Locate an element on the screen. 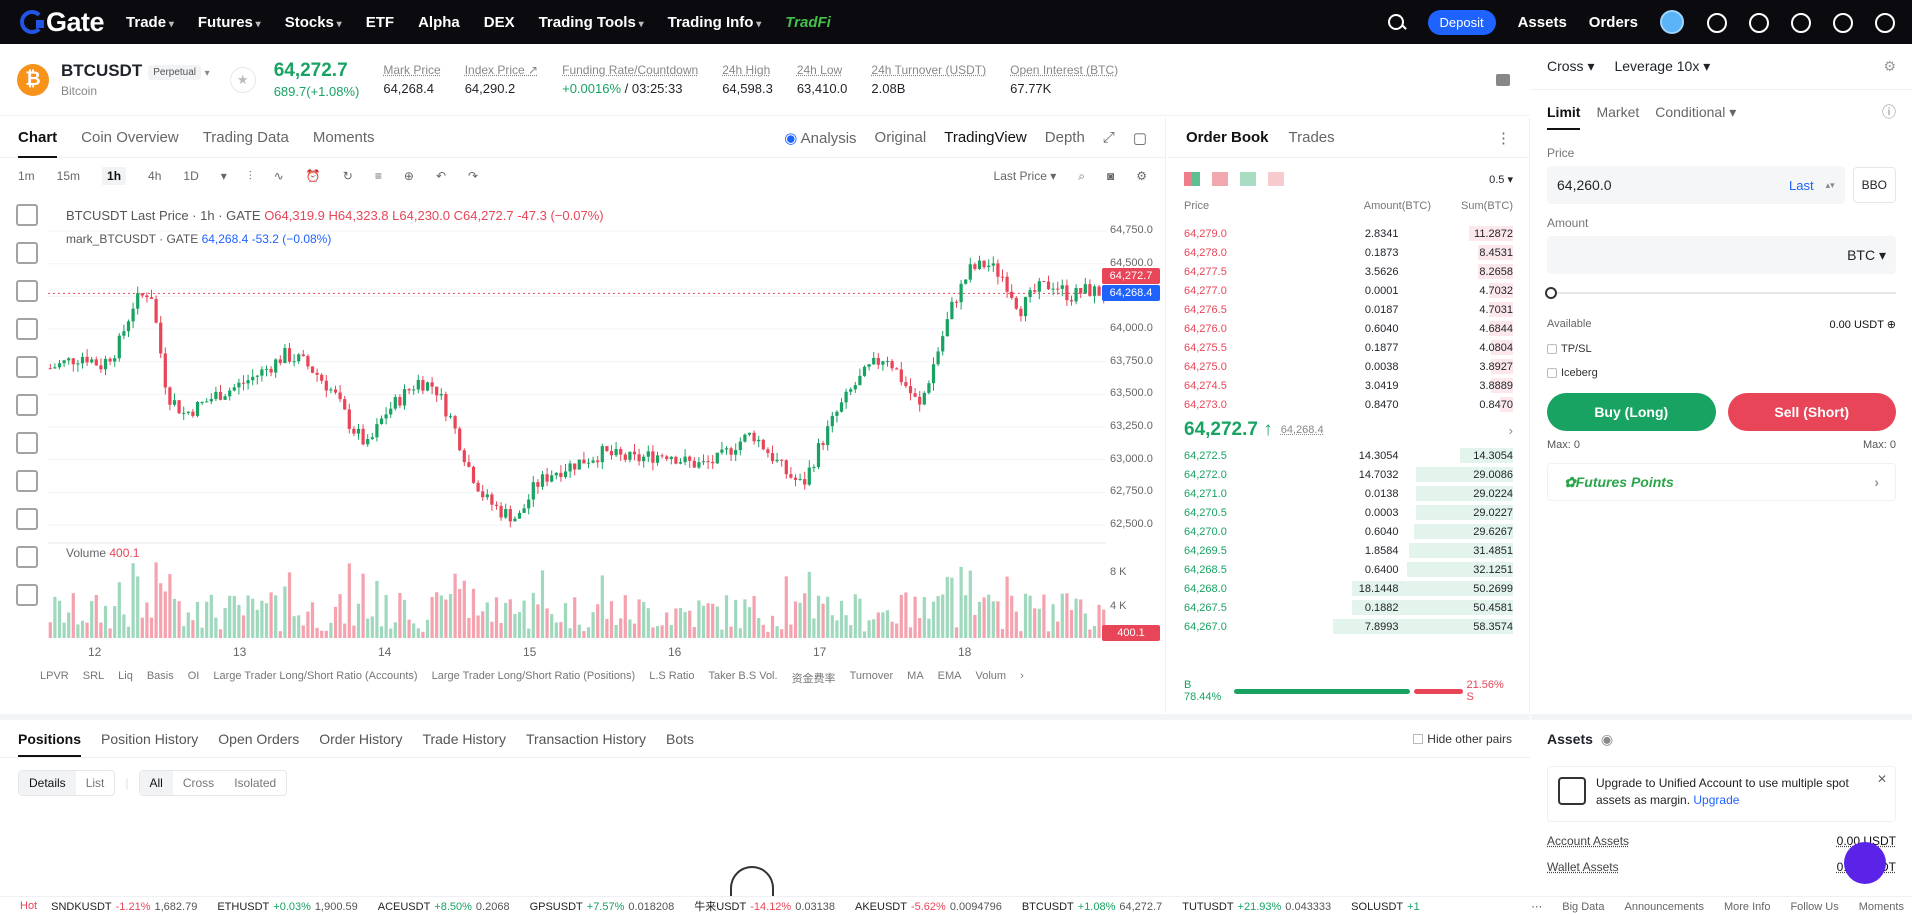 The height and width of the screenshot is (915, 1912). tab-market: Market is located at coordinates (1617, 112).